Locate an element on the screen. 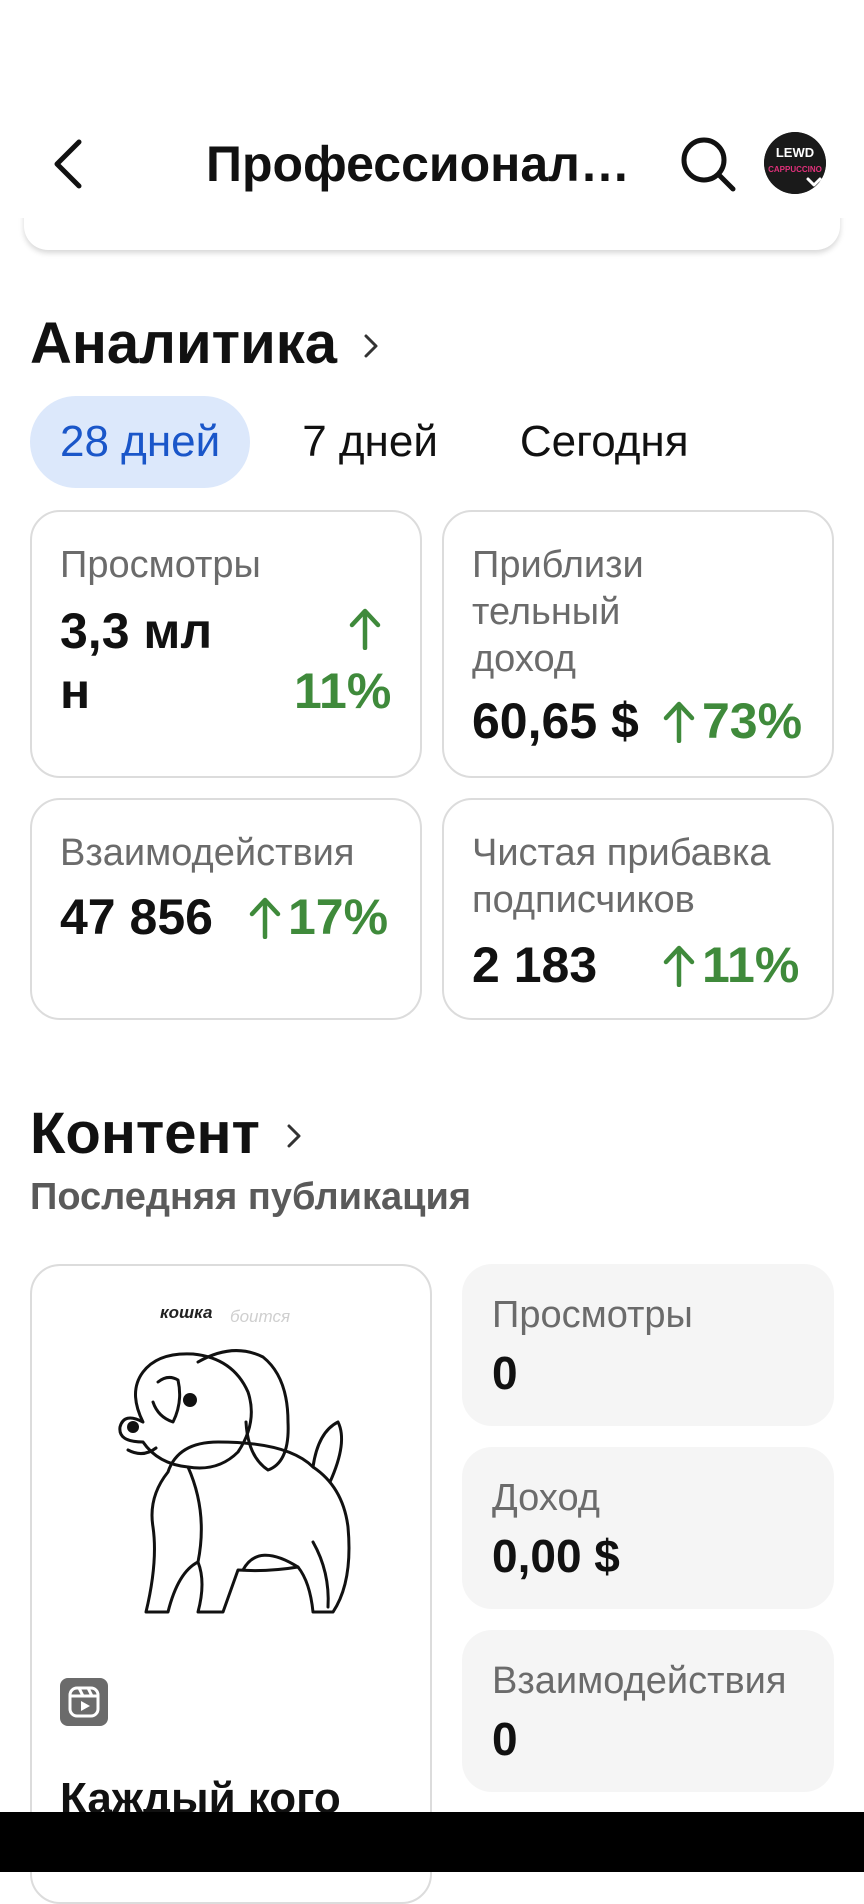  content-section-header: Контент is located at coordinates (166, 1134).